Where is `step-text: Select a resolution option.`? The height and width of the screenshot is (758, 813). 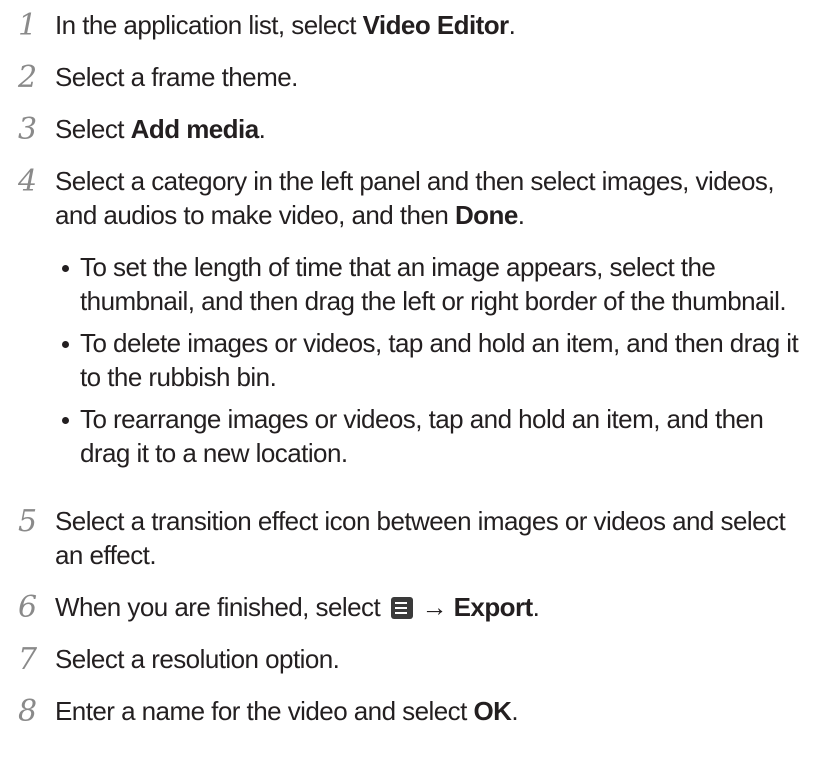
step-text: Select a resolution option. is located at coordinates (197, 659).